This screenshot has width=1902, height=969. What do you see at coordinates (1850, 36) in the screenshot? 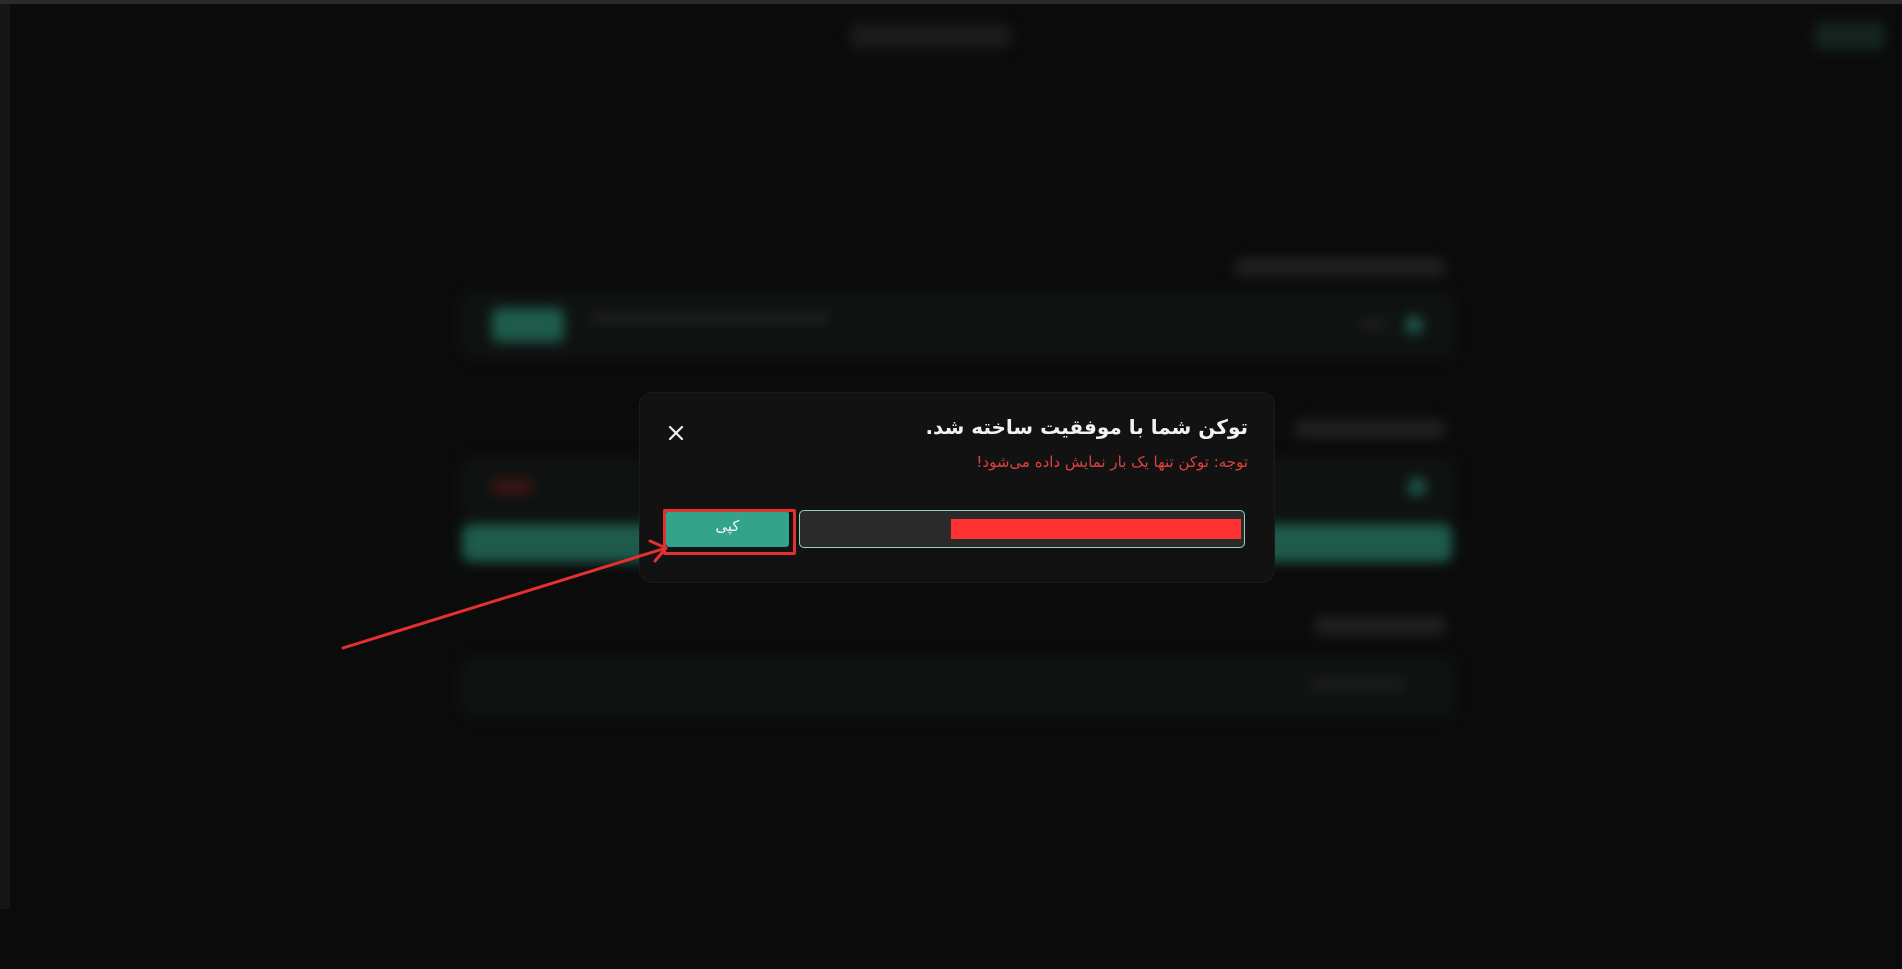
I see `bg-header-button` at bounding box center [1850, 36].